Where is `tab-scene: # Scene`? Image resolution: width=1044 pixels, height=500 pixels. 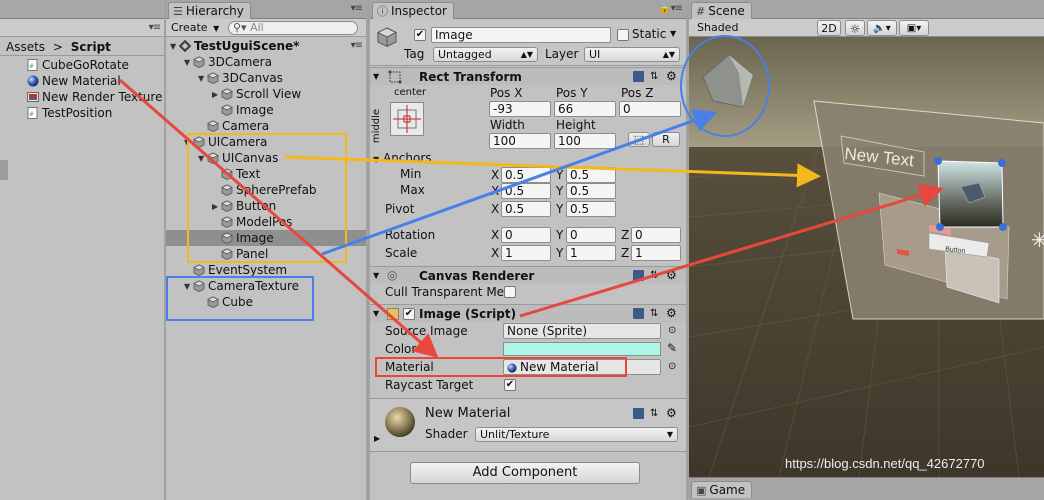 tab-scene: # Scene is located at coordinates (721, 10).